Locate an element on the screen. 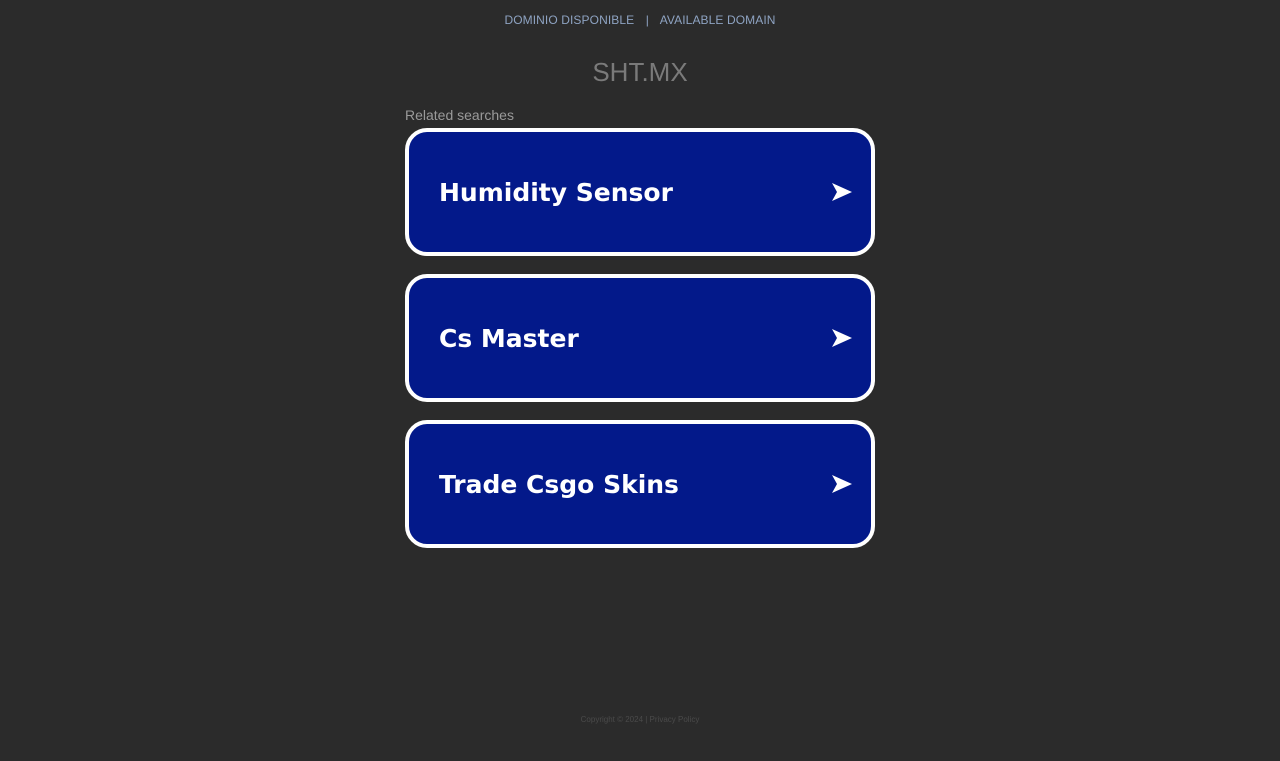  related-search-label: Trade Csgo Skins is located at coordinates (559, 484).